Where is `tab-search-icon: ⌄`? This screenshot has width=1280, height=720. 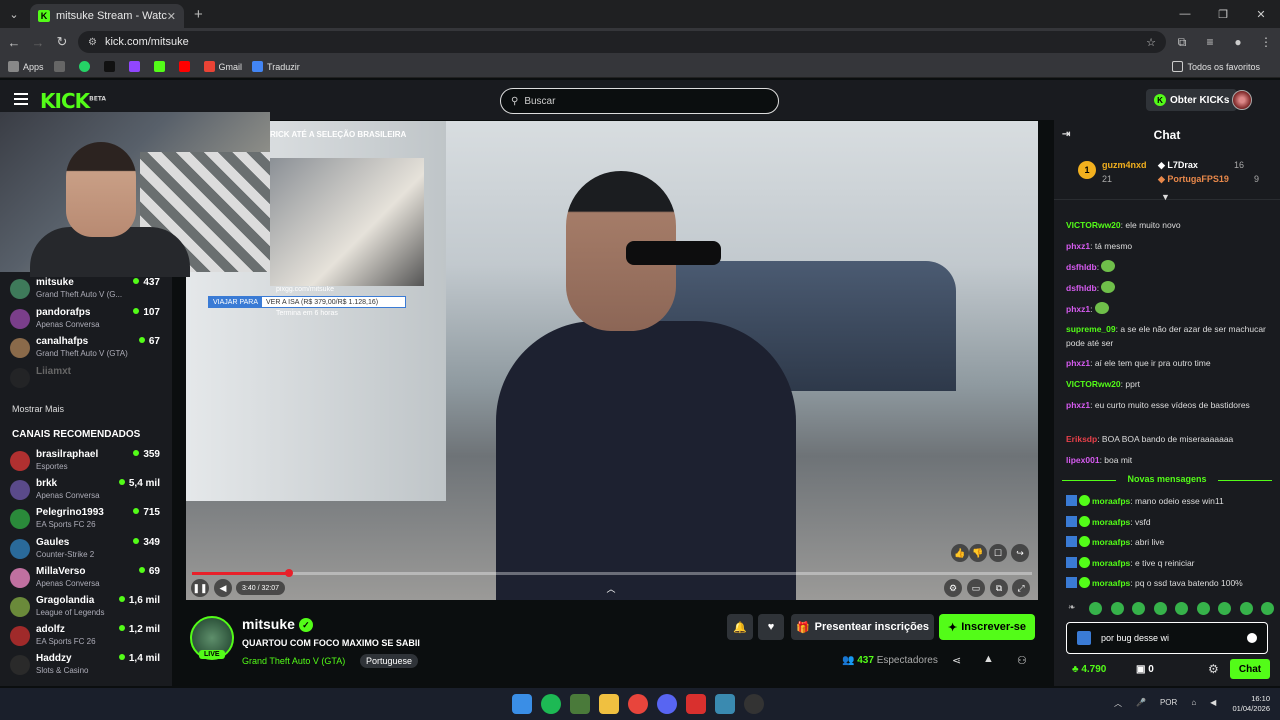 tab-search-icon: ⌄ is located at coordinates (14, 14).